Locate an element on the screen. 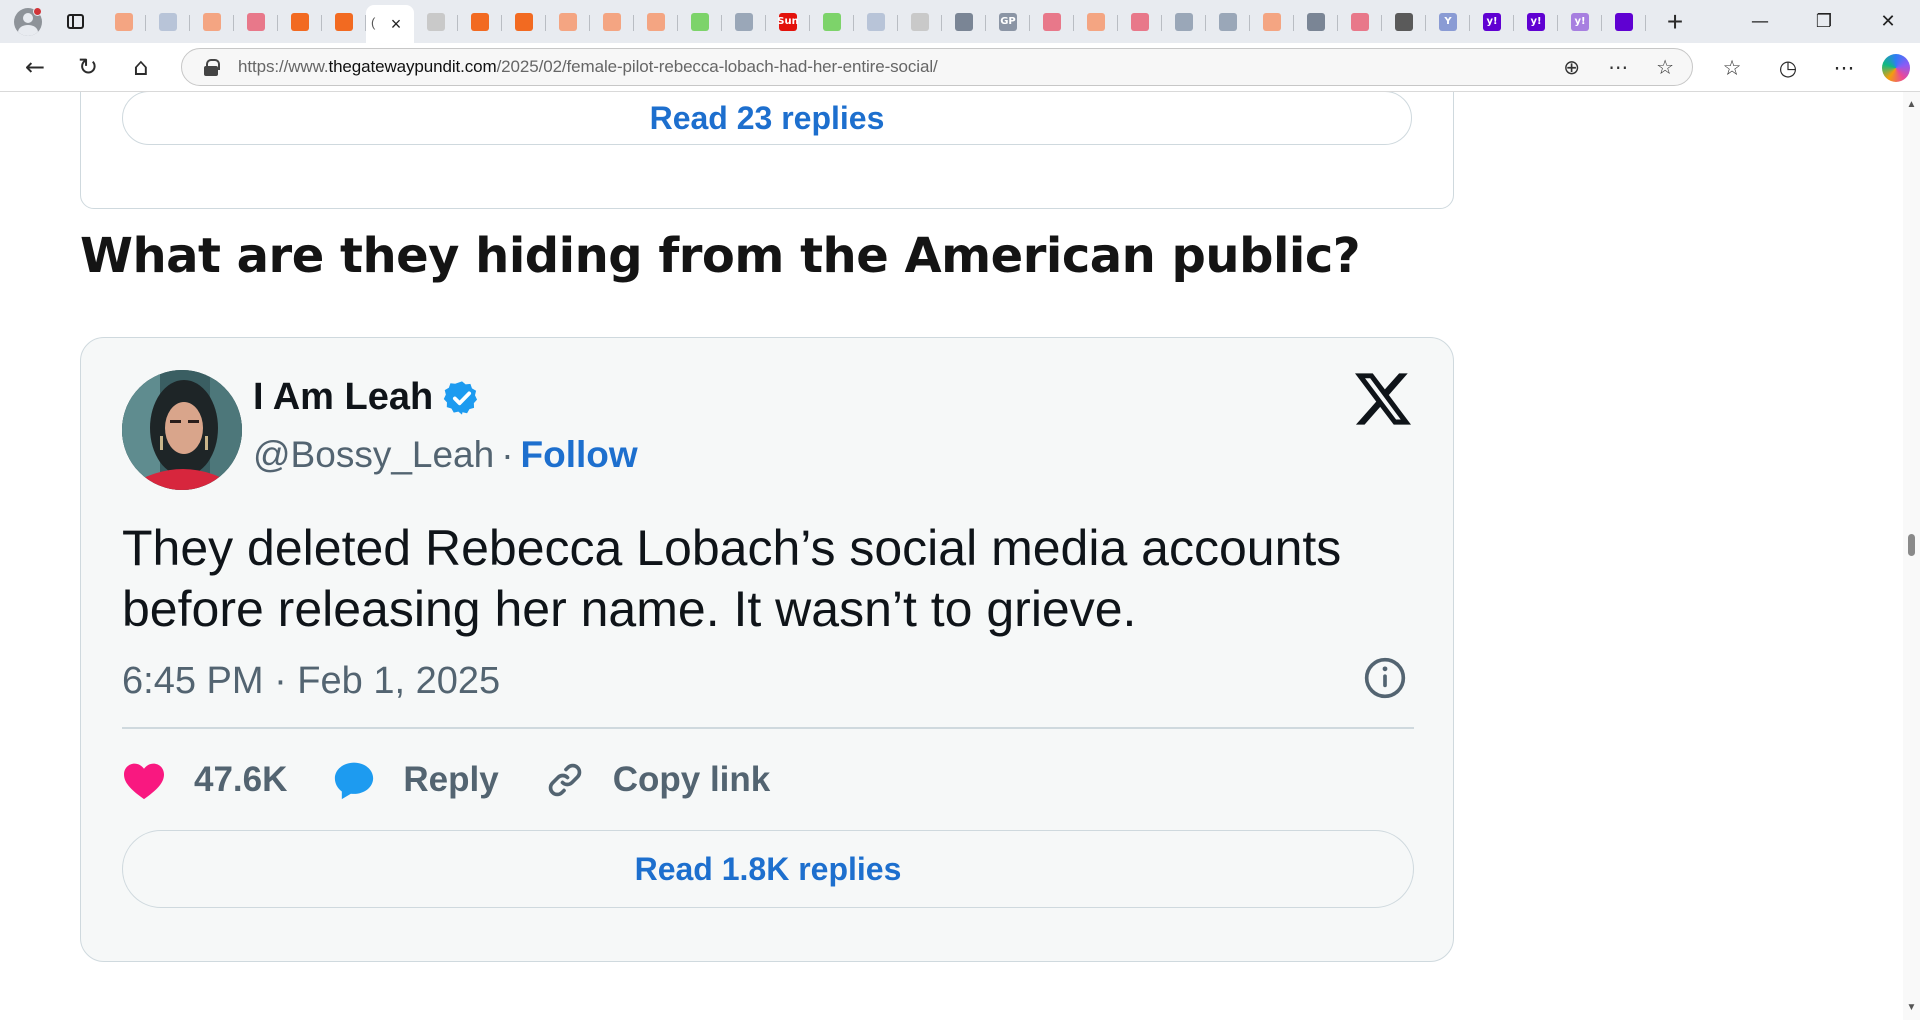 The height and width of the screenshot is (1020, 1920). more-menu-icon: ⋯ is located at coordinates (1844, 68).